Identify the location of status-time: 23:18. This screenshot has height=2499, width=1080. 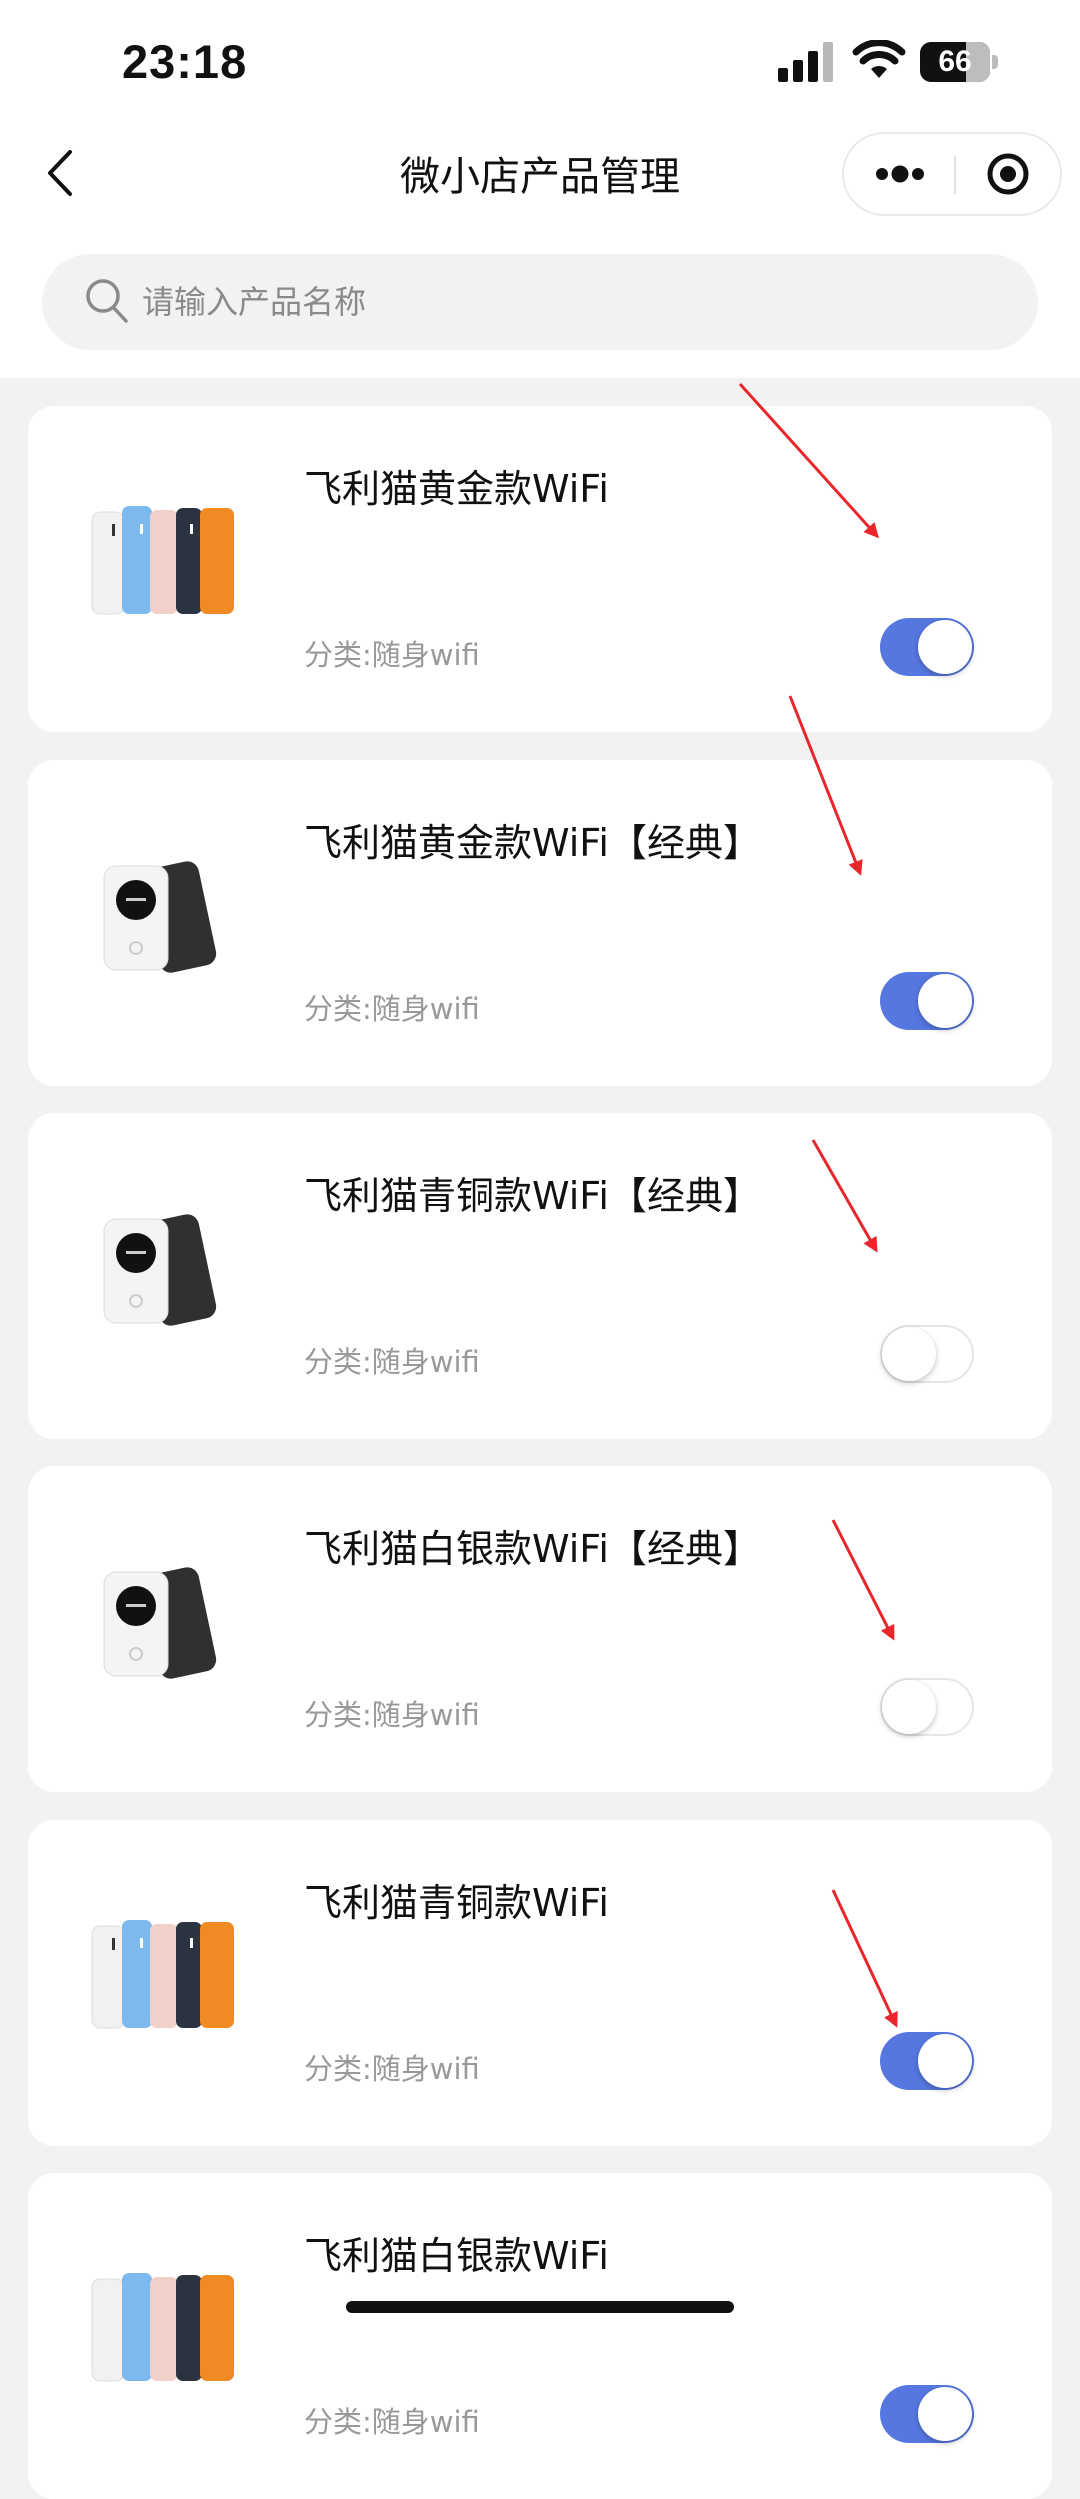
(185, 61).